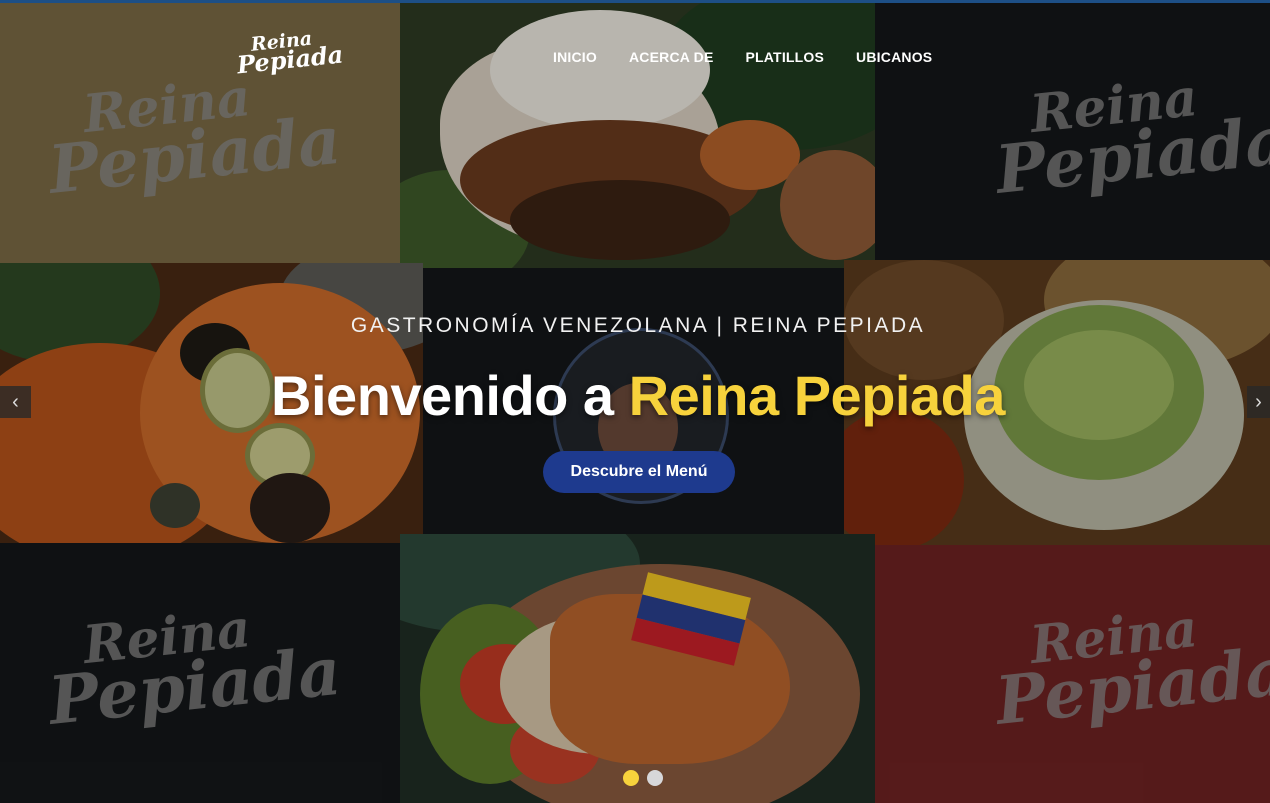  I want to click on nav-item-inicio: INICIO, so click(575, 57).